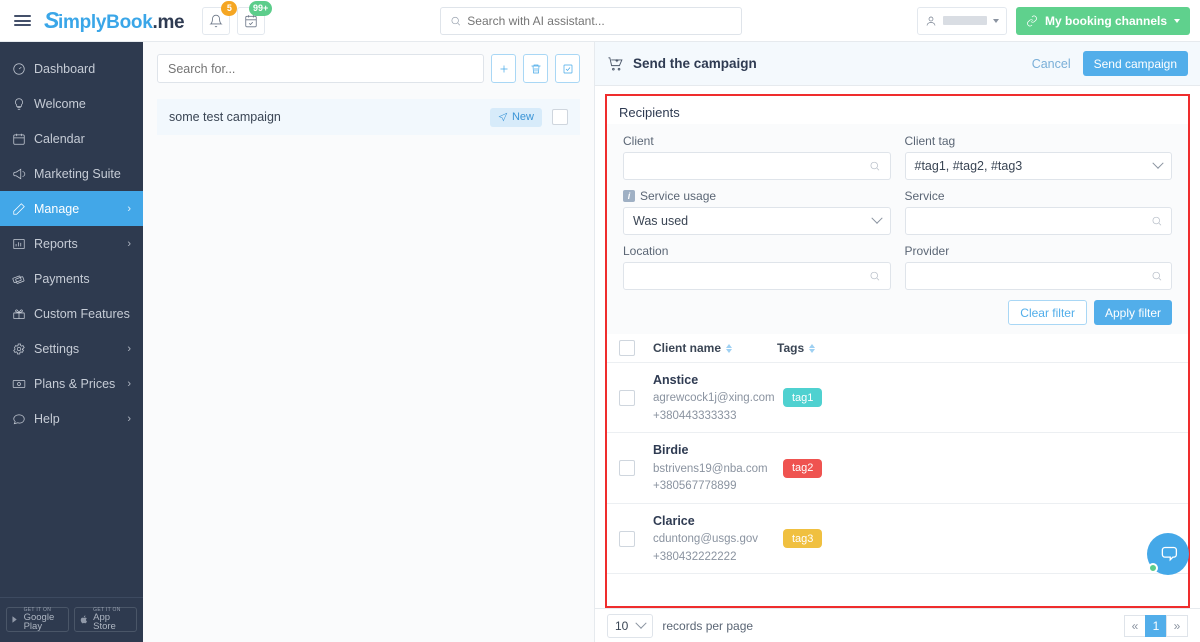 This screenshot has height=642, width=1200. I want to click on service-field, so click(1032, 221).